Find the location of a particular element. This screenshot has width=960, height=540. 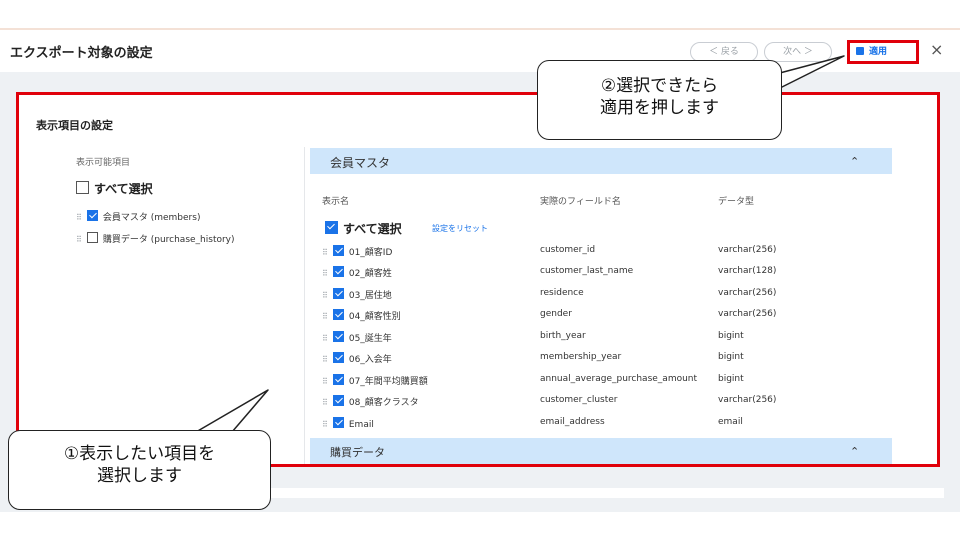

close-icon: × is located at coordinates (936, 49).